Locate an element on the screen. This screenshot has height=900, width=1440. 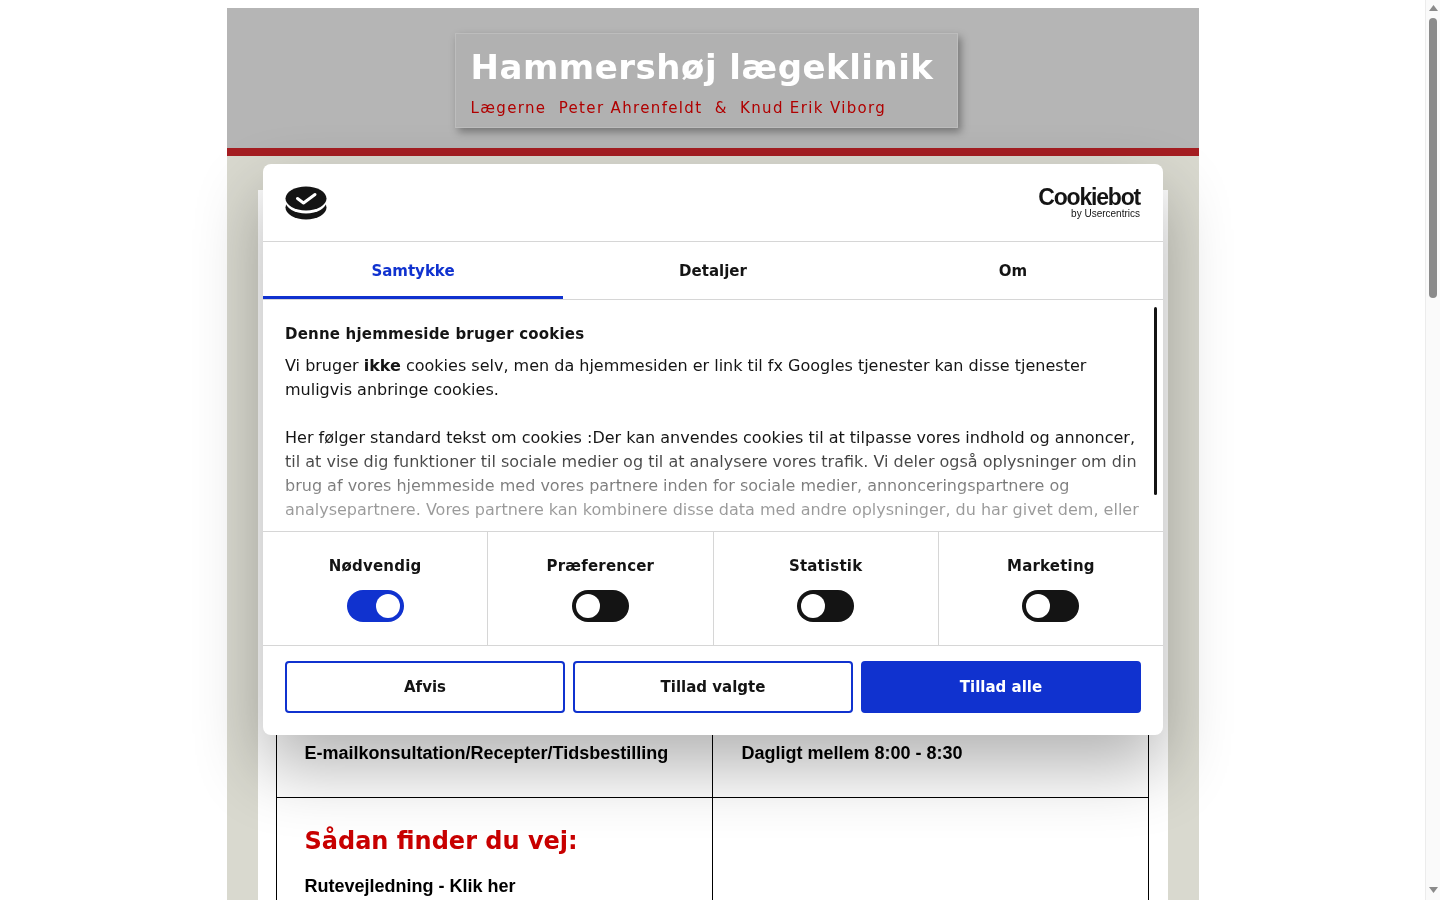
scroll-up-icon is located at coordinates (1433, 8).